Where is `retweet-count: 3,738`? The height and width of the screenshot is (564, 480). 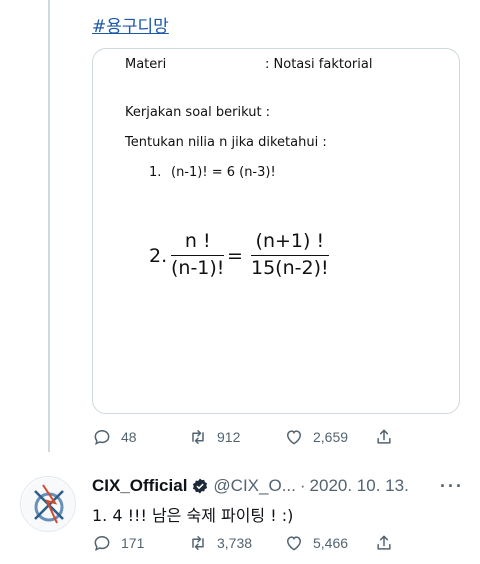
retweet-count: 3,738 is located at coordinates (235, 543).